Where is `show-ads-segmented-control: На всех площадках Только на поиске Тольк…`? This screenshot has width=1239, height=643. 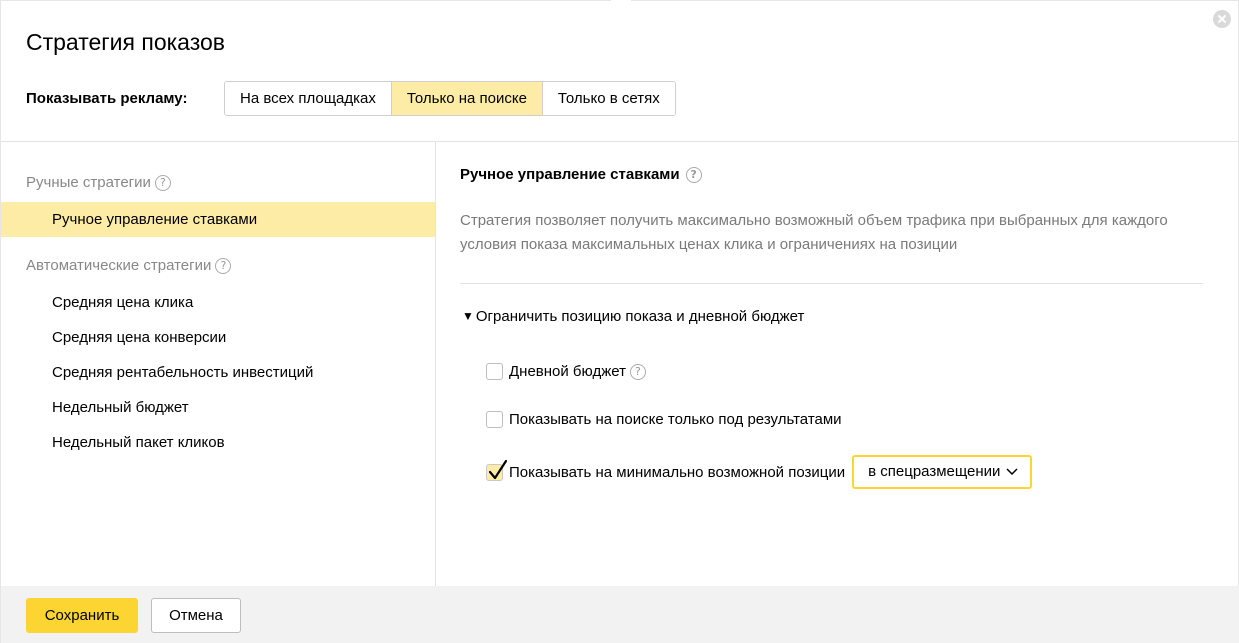 show-ads-segmented-control: На всех площадках Только на поиске Тольк… is located at coordinates (450, 98).